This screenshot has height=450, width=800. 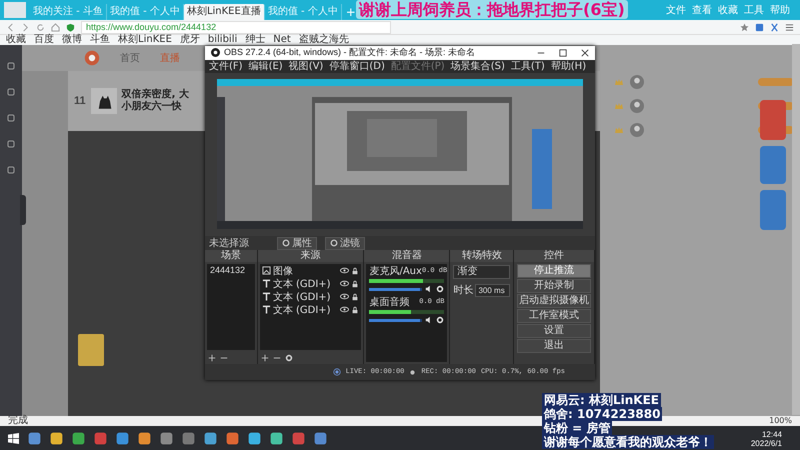 What do you see at coordinates (482, 256) in the screenshot?
I see `dock-title: 转场特效` at bounding box center [482, 256].